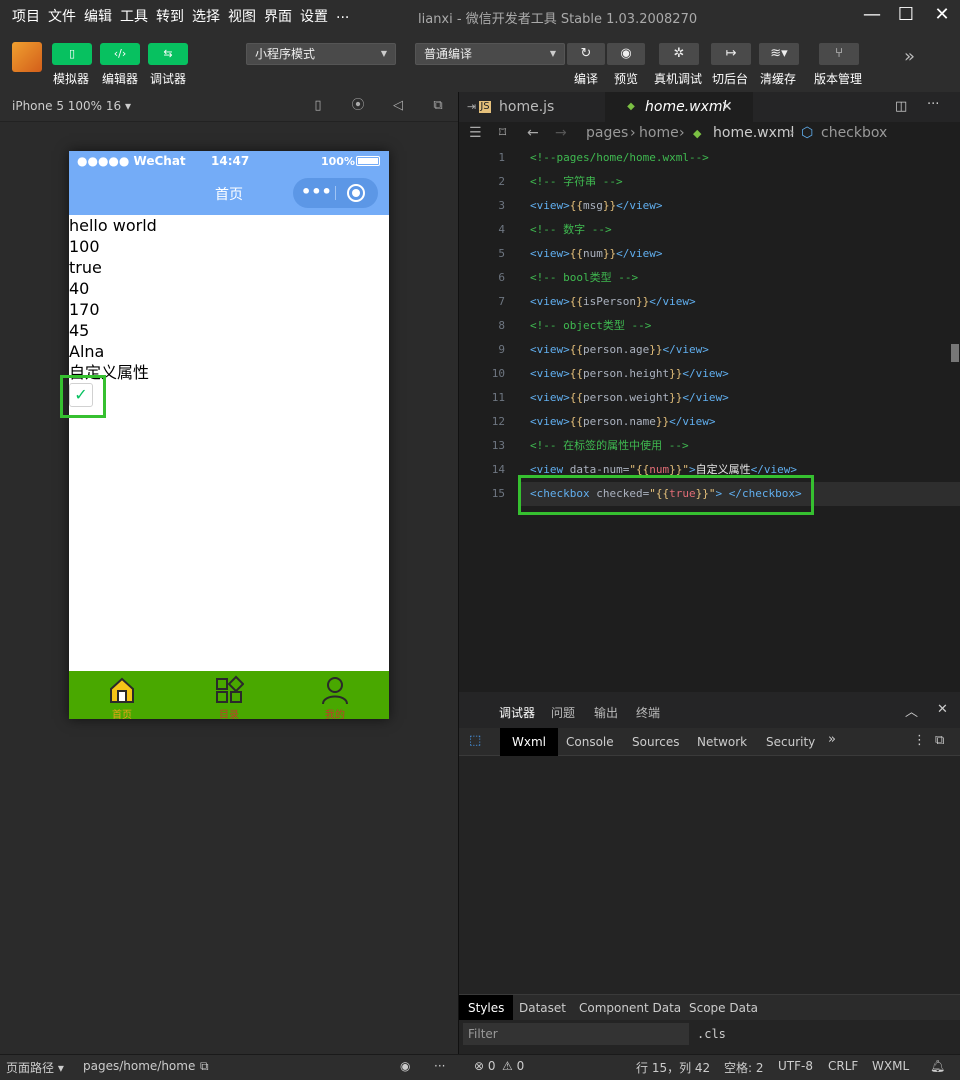  I want to click on record-icon: ⦿, so click(358, 106).